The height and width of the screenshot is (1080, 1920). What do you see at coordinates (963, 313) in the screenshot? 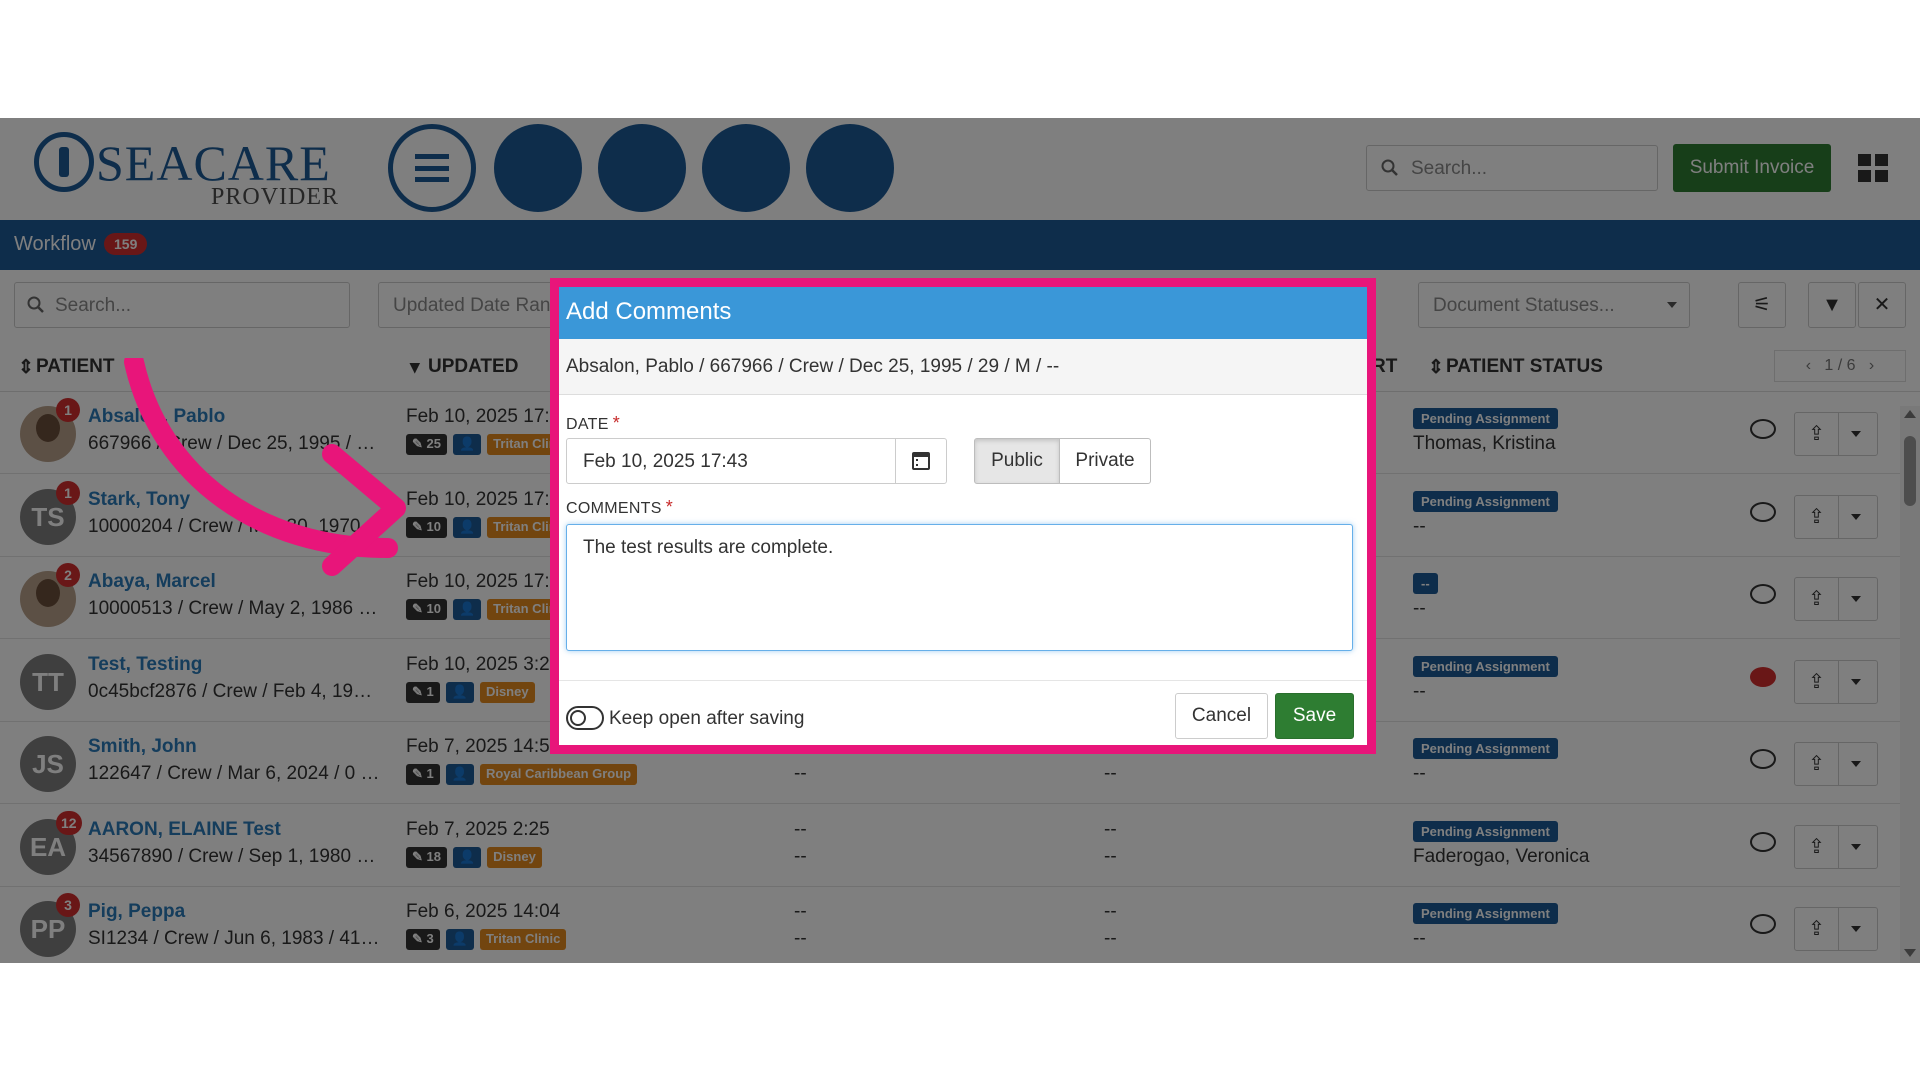
I see `modal-title: Add Comments` at bounding box center [963, 313].